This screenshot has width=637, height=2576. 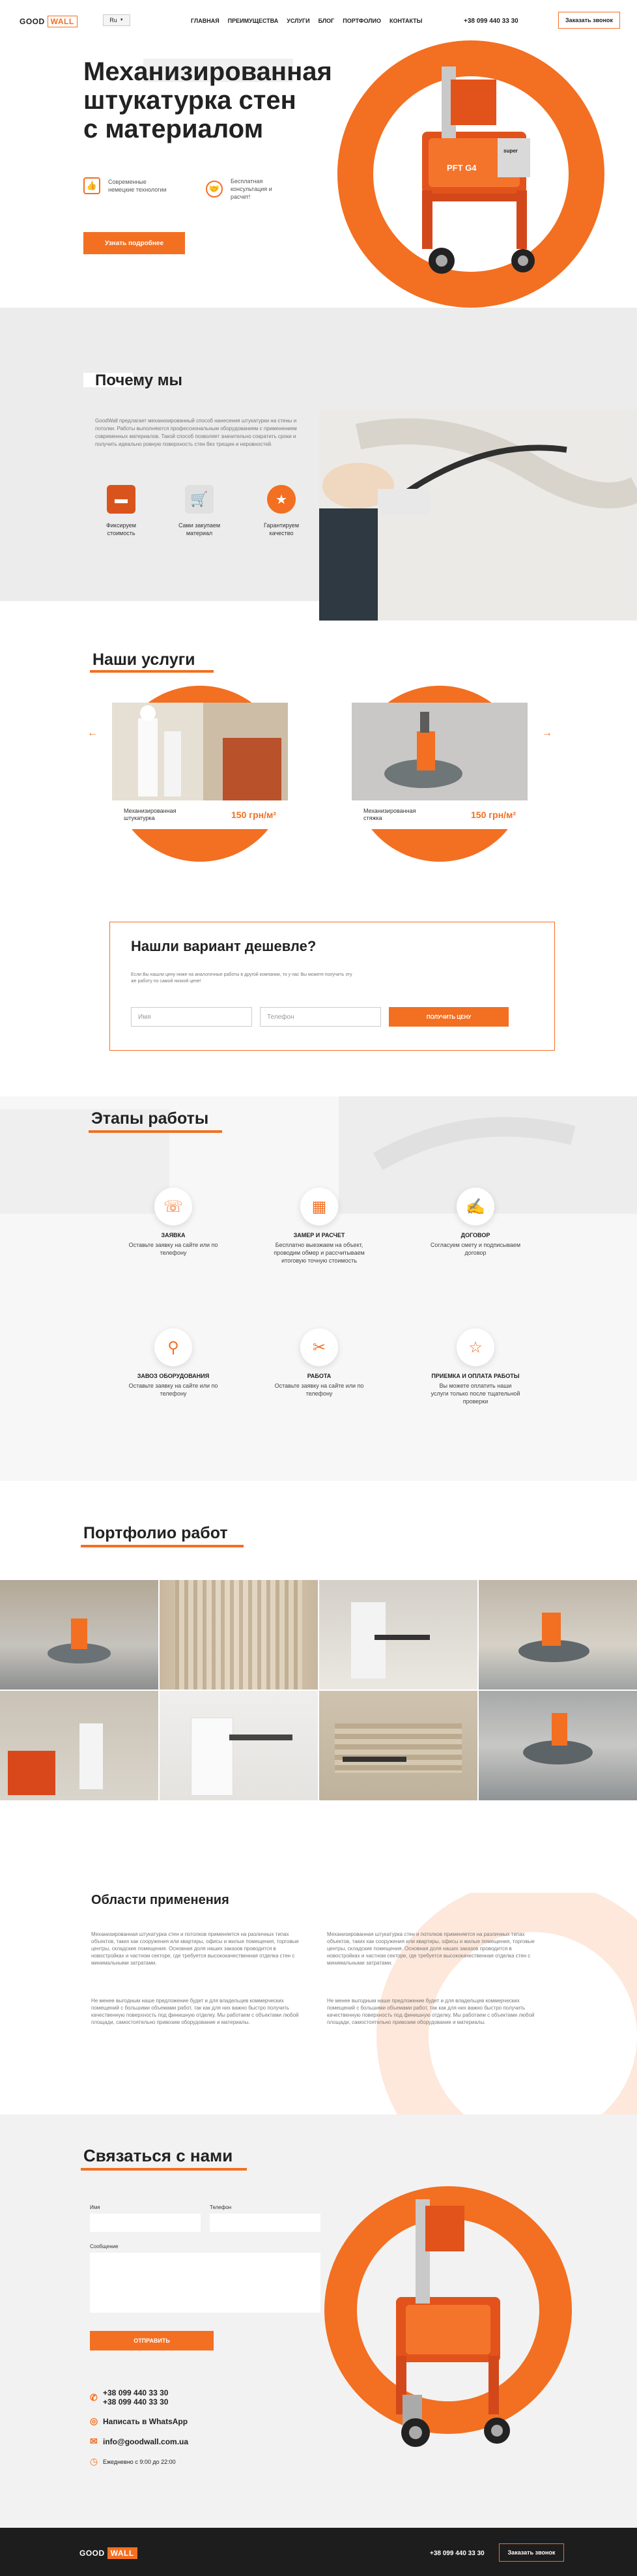 What do you see at coordinates (104, 2246) in the screenshot?
I see `message-label: Сообщение` at bounding box center [104, 2246].